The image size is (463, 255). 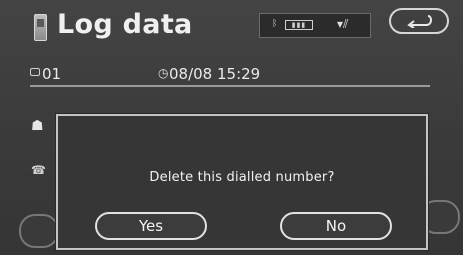 What do you see at coordinates (336, 226) in the screenshot?
I see `no-button: No` at bounding box center [336, 226].